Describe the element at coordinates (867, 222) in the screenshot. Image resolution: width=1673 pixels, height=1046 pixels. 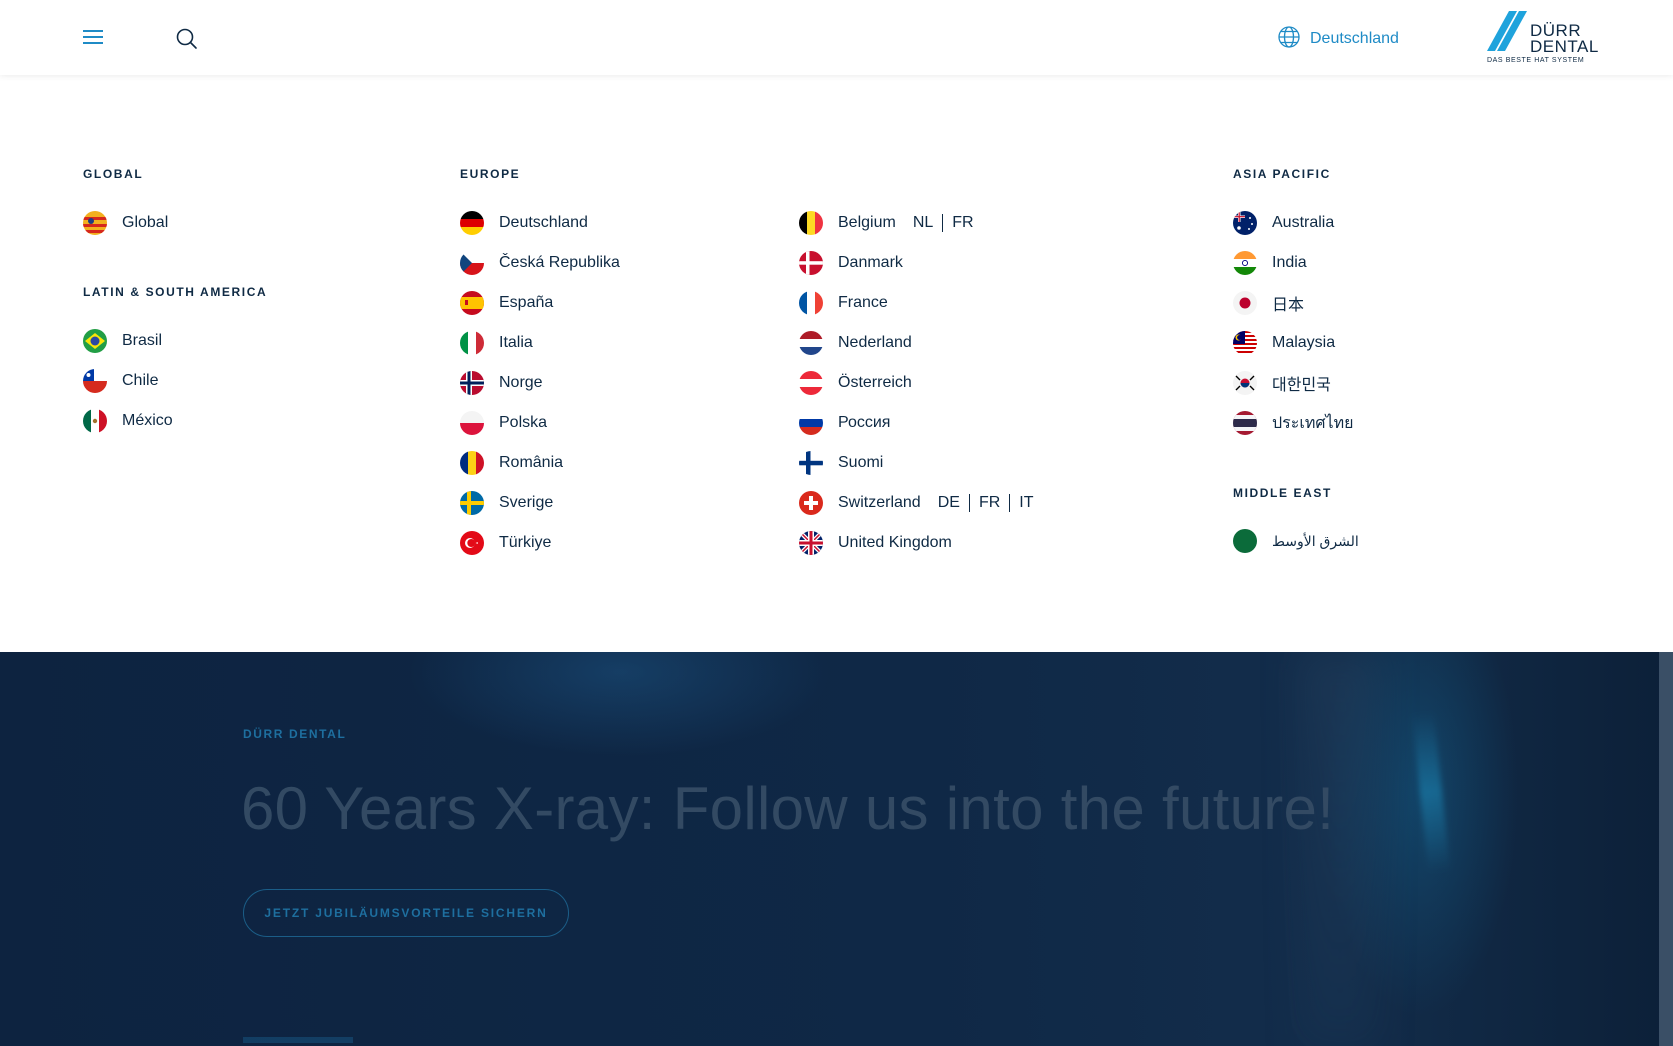
I see `country-name: Belgium` at that location.